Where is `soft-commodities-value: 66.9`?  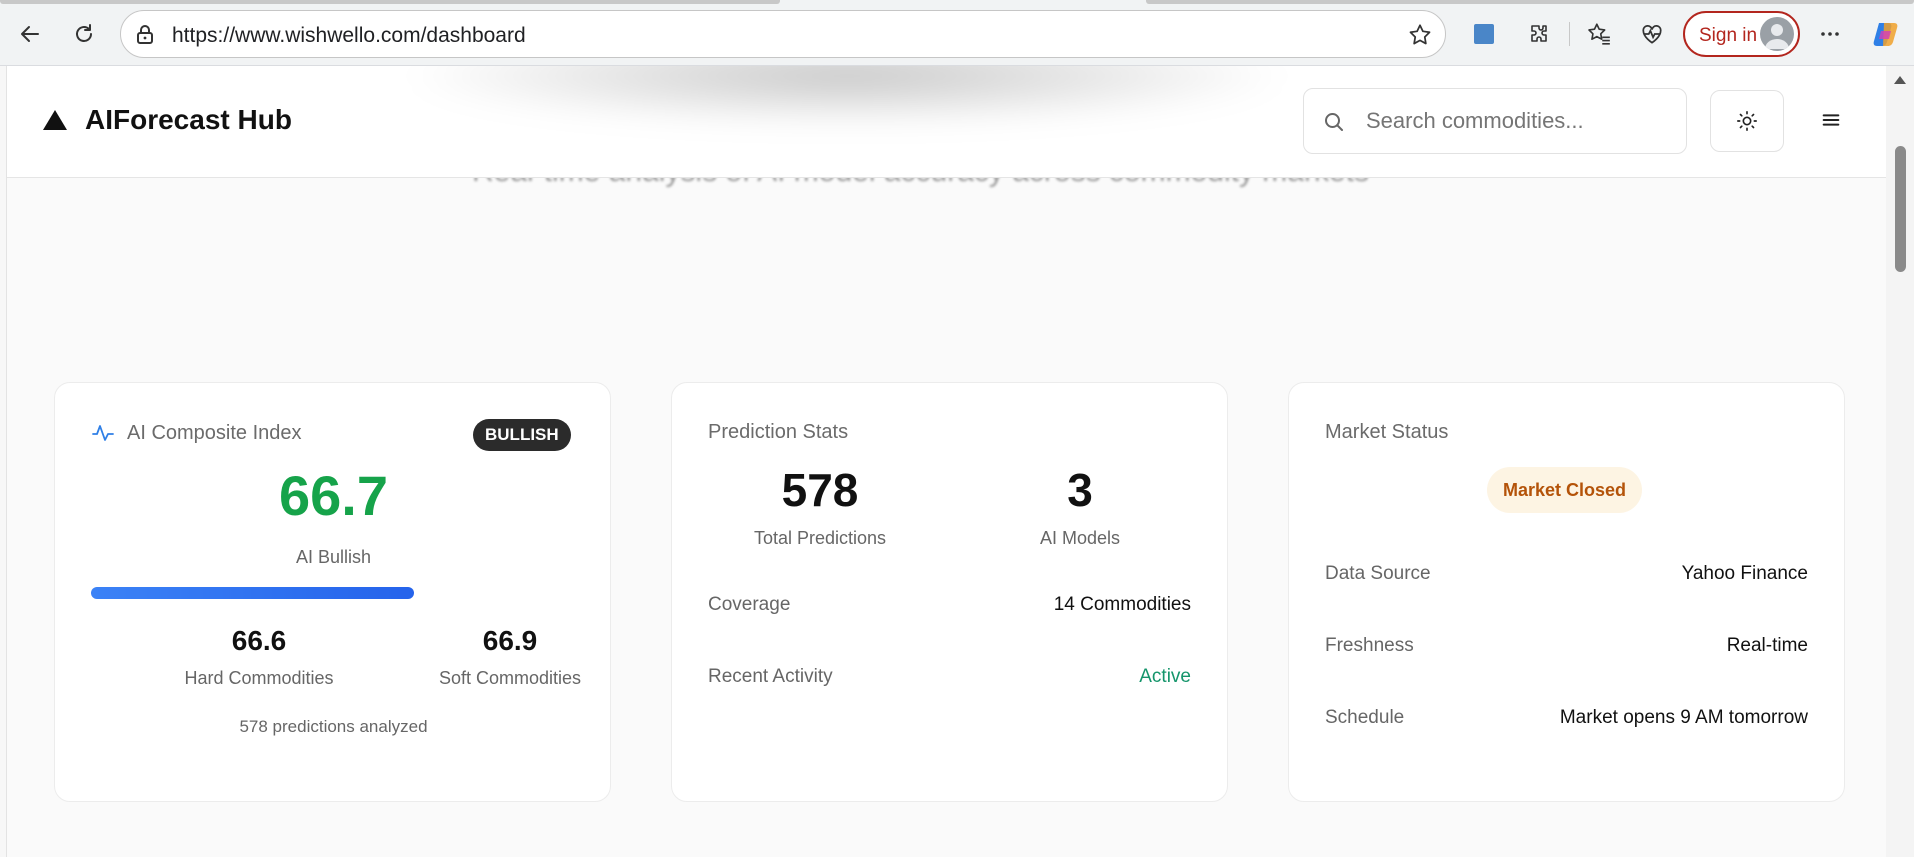 soft-commodities-value: 66.9 is located at coordinates (510, 640).